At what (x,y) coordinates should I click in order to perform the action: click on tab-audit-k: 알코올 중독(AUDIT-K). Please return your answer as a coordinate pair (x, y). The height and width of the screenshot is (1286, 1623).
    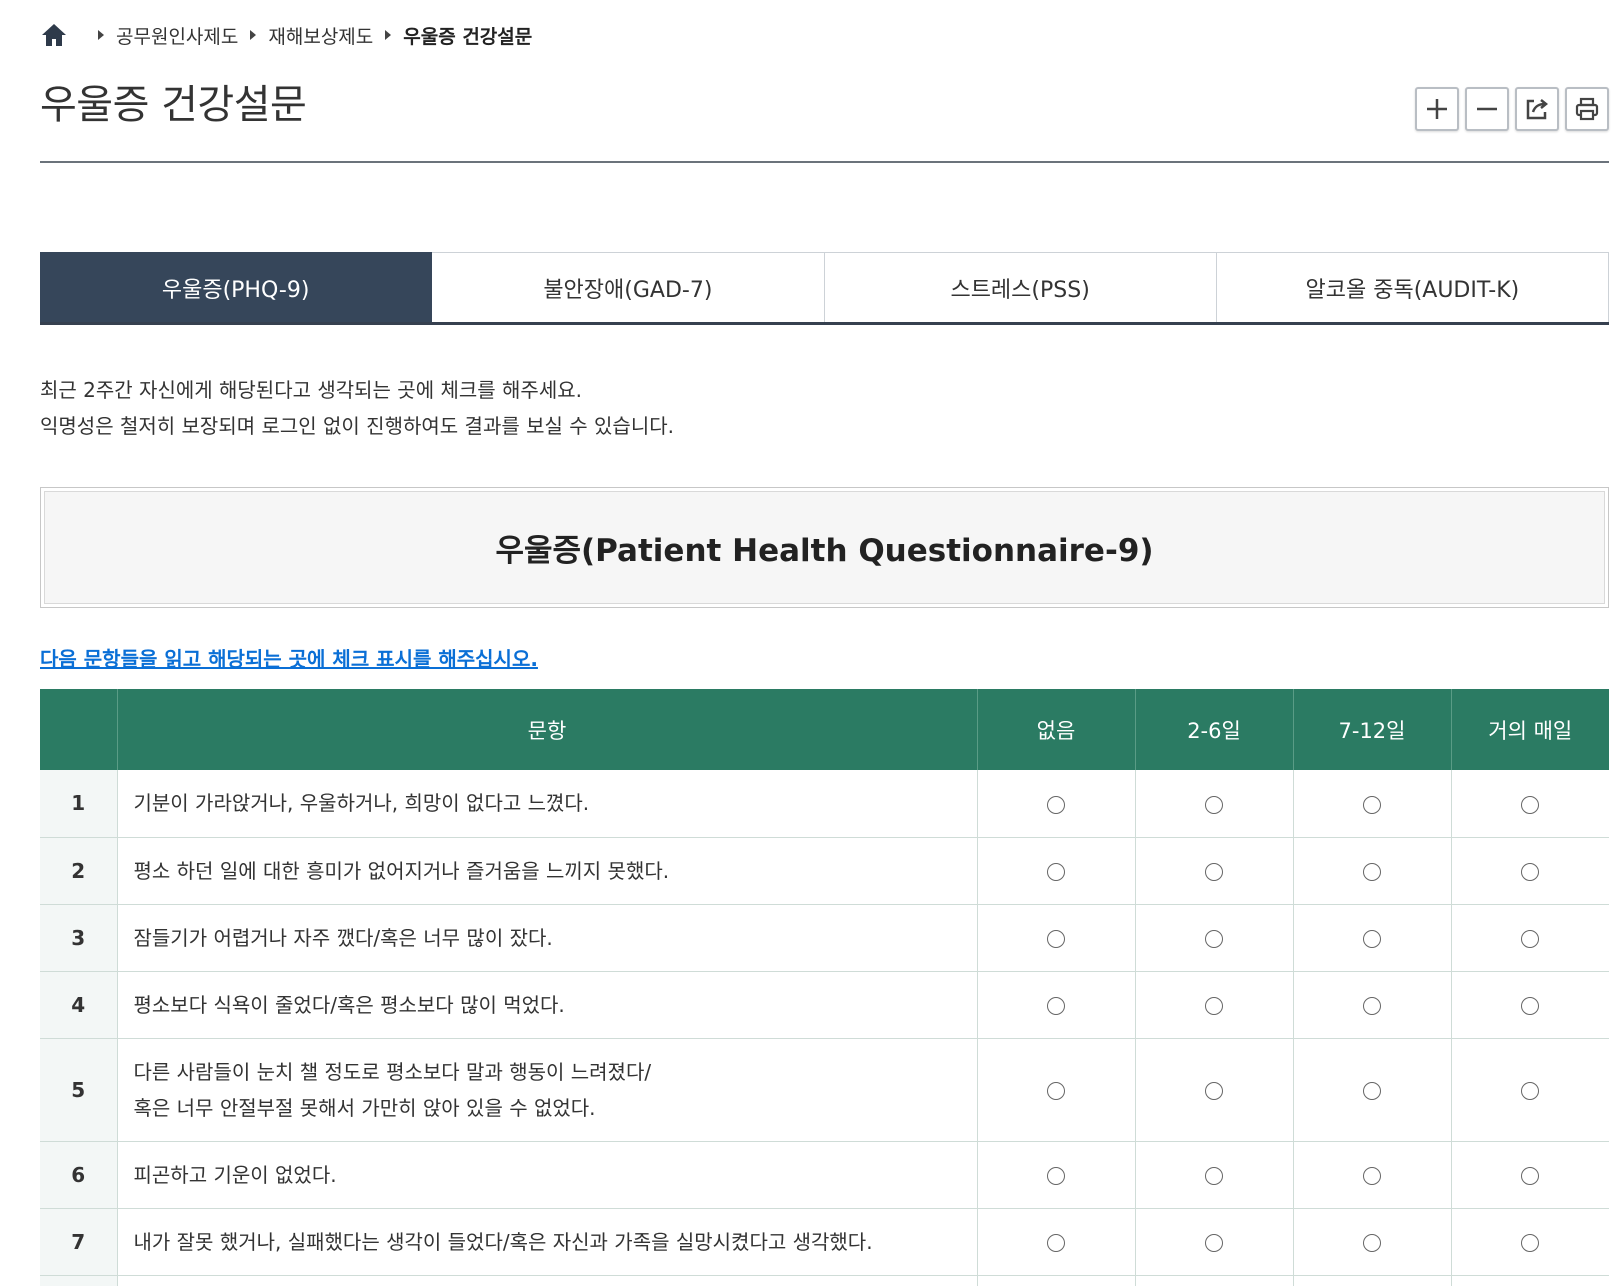
    Looking at the image, I should click on (1412, 287).